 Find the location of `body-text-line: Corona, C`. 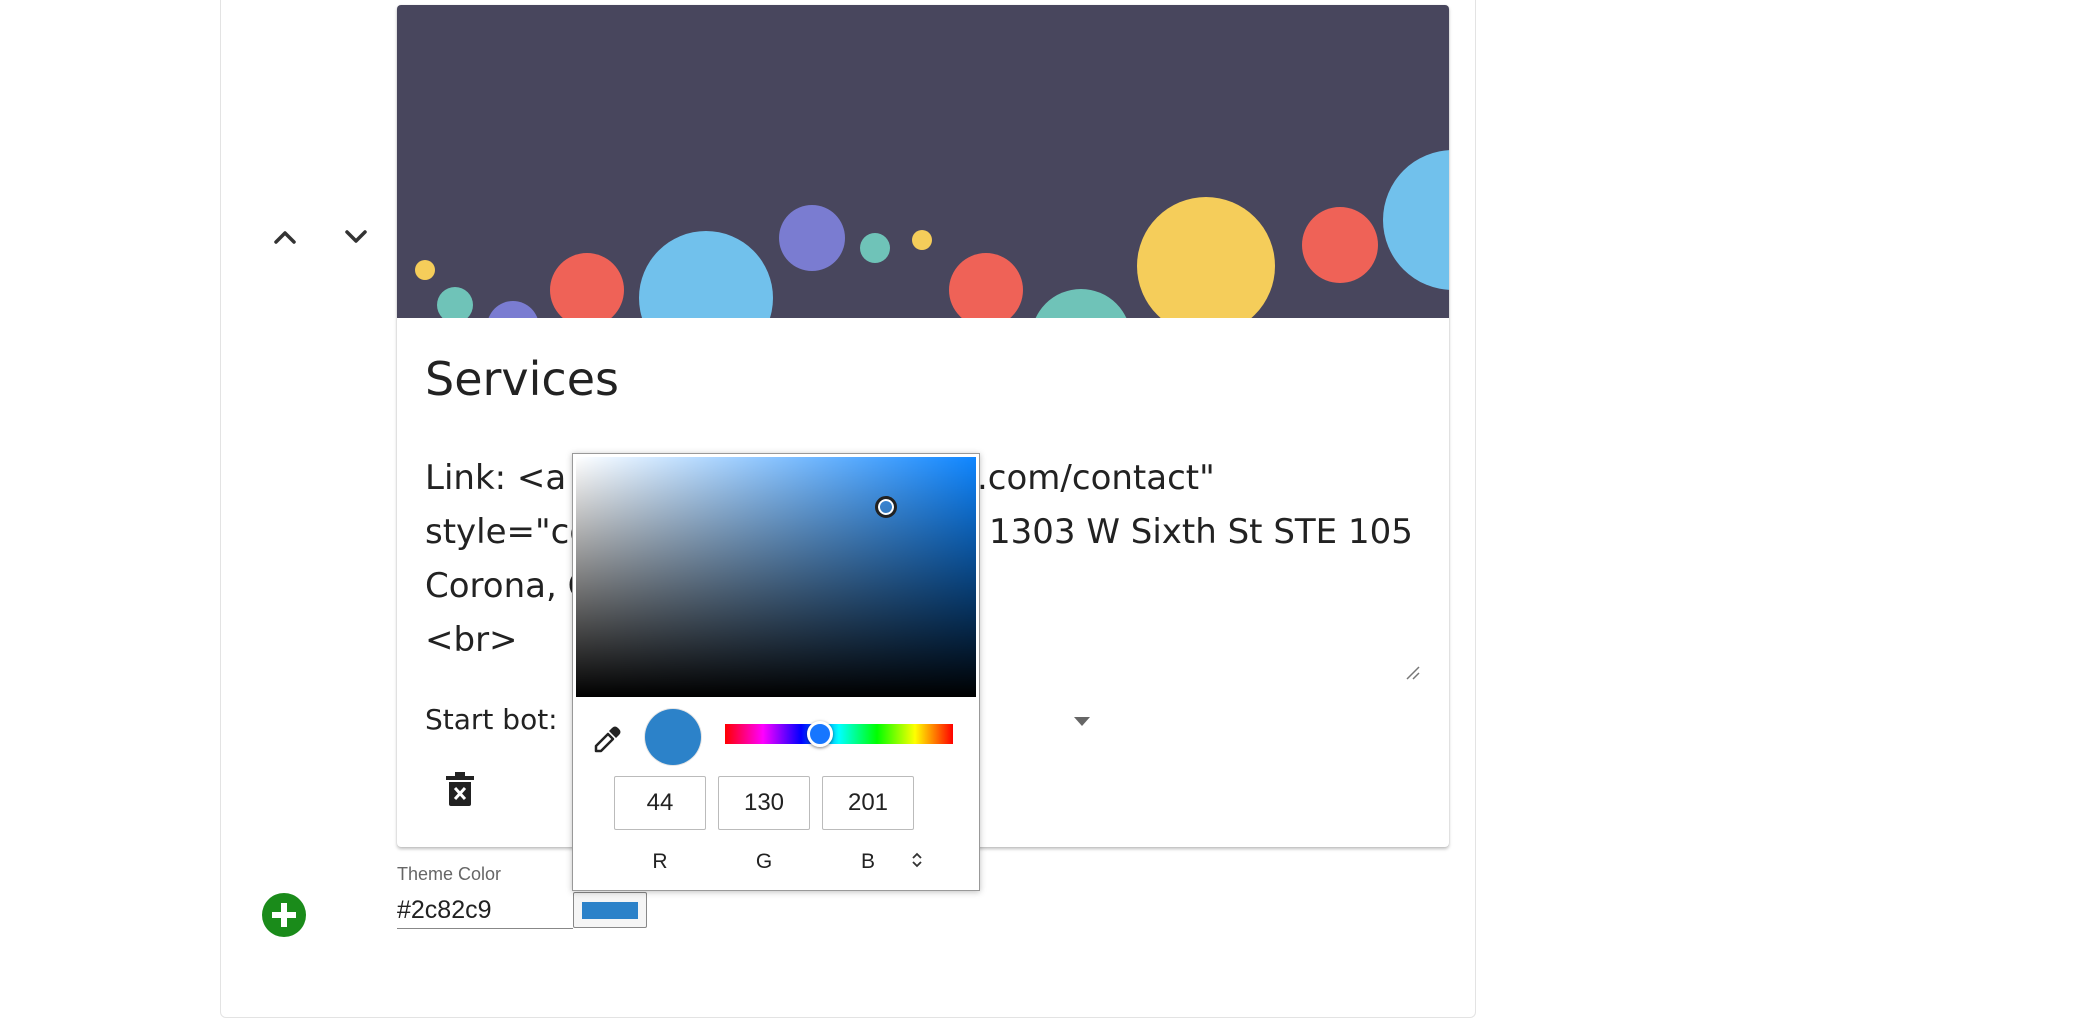

body-text-line: Corona, C is located at coordinates (508, 586).